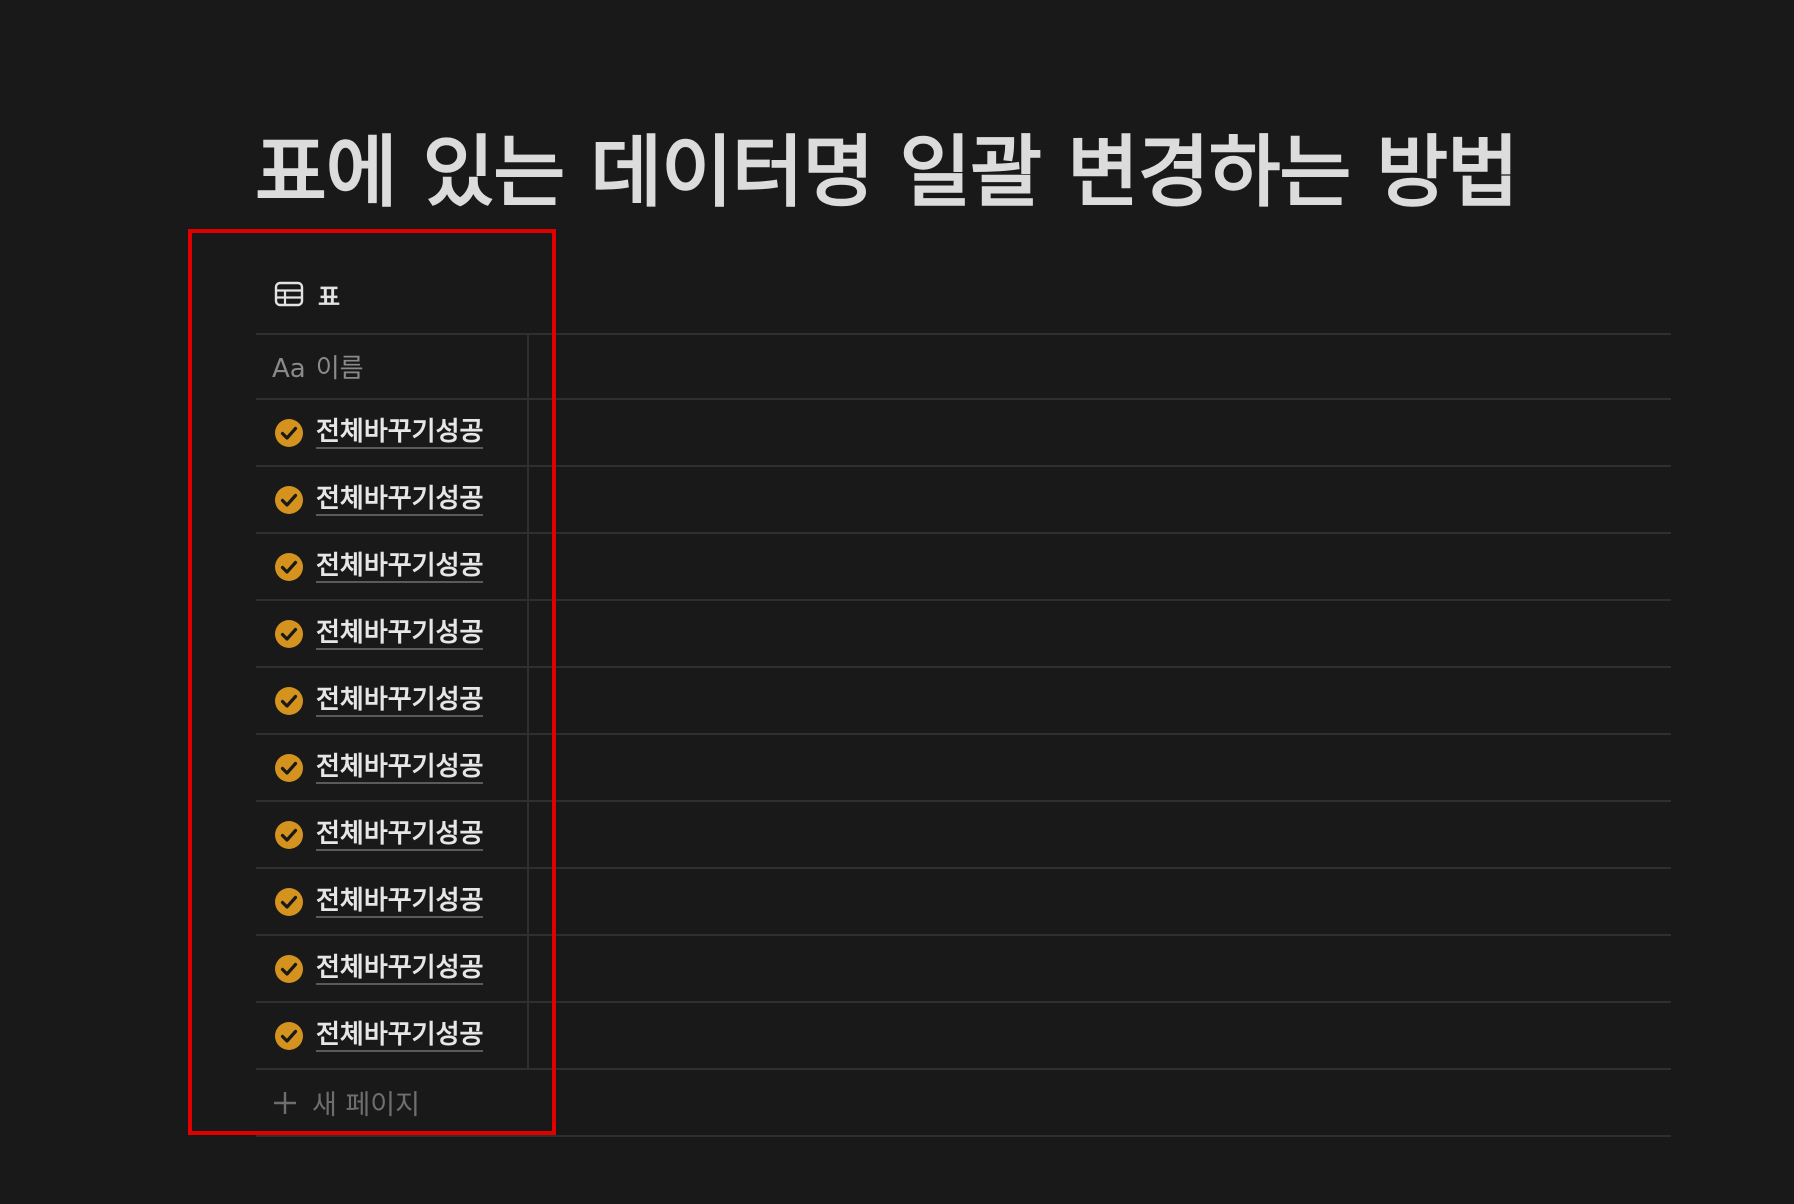  What do you see at coordinates (307, 294) in the screenshot?
I see `tab-table-view: 표` at bounding box center [307, 294].